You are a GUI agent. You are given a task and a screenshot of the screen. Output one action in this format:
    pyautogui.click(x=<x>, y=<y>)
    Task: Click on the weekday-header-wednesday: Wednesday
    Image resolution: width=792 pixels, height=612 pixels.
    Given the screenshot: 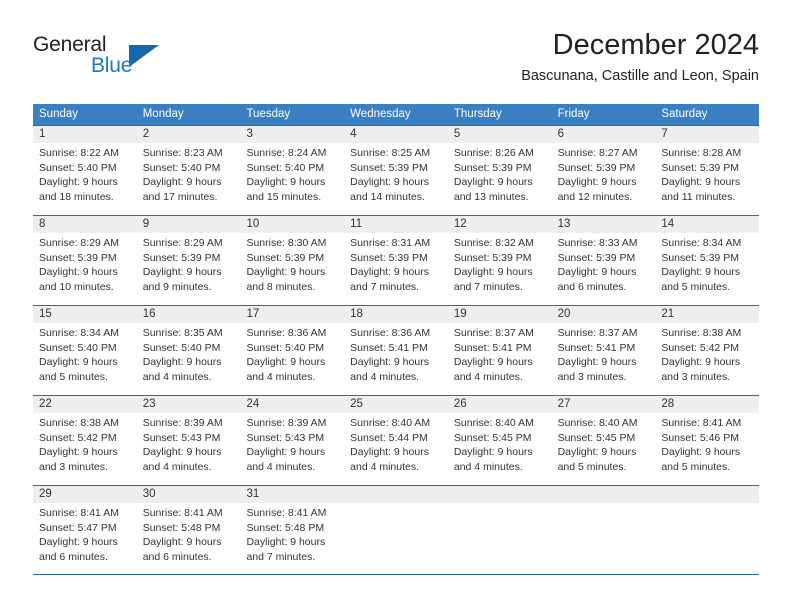 What is the action you would take?
    pyautogui.click(x=380, y=114)
    